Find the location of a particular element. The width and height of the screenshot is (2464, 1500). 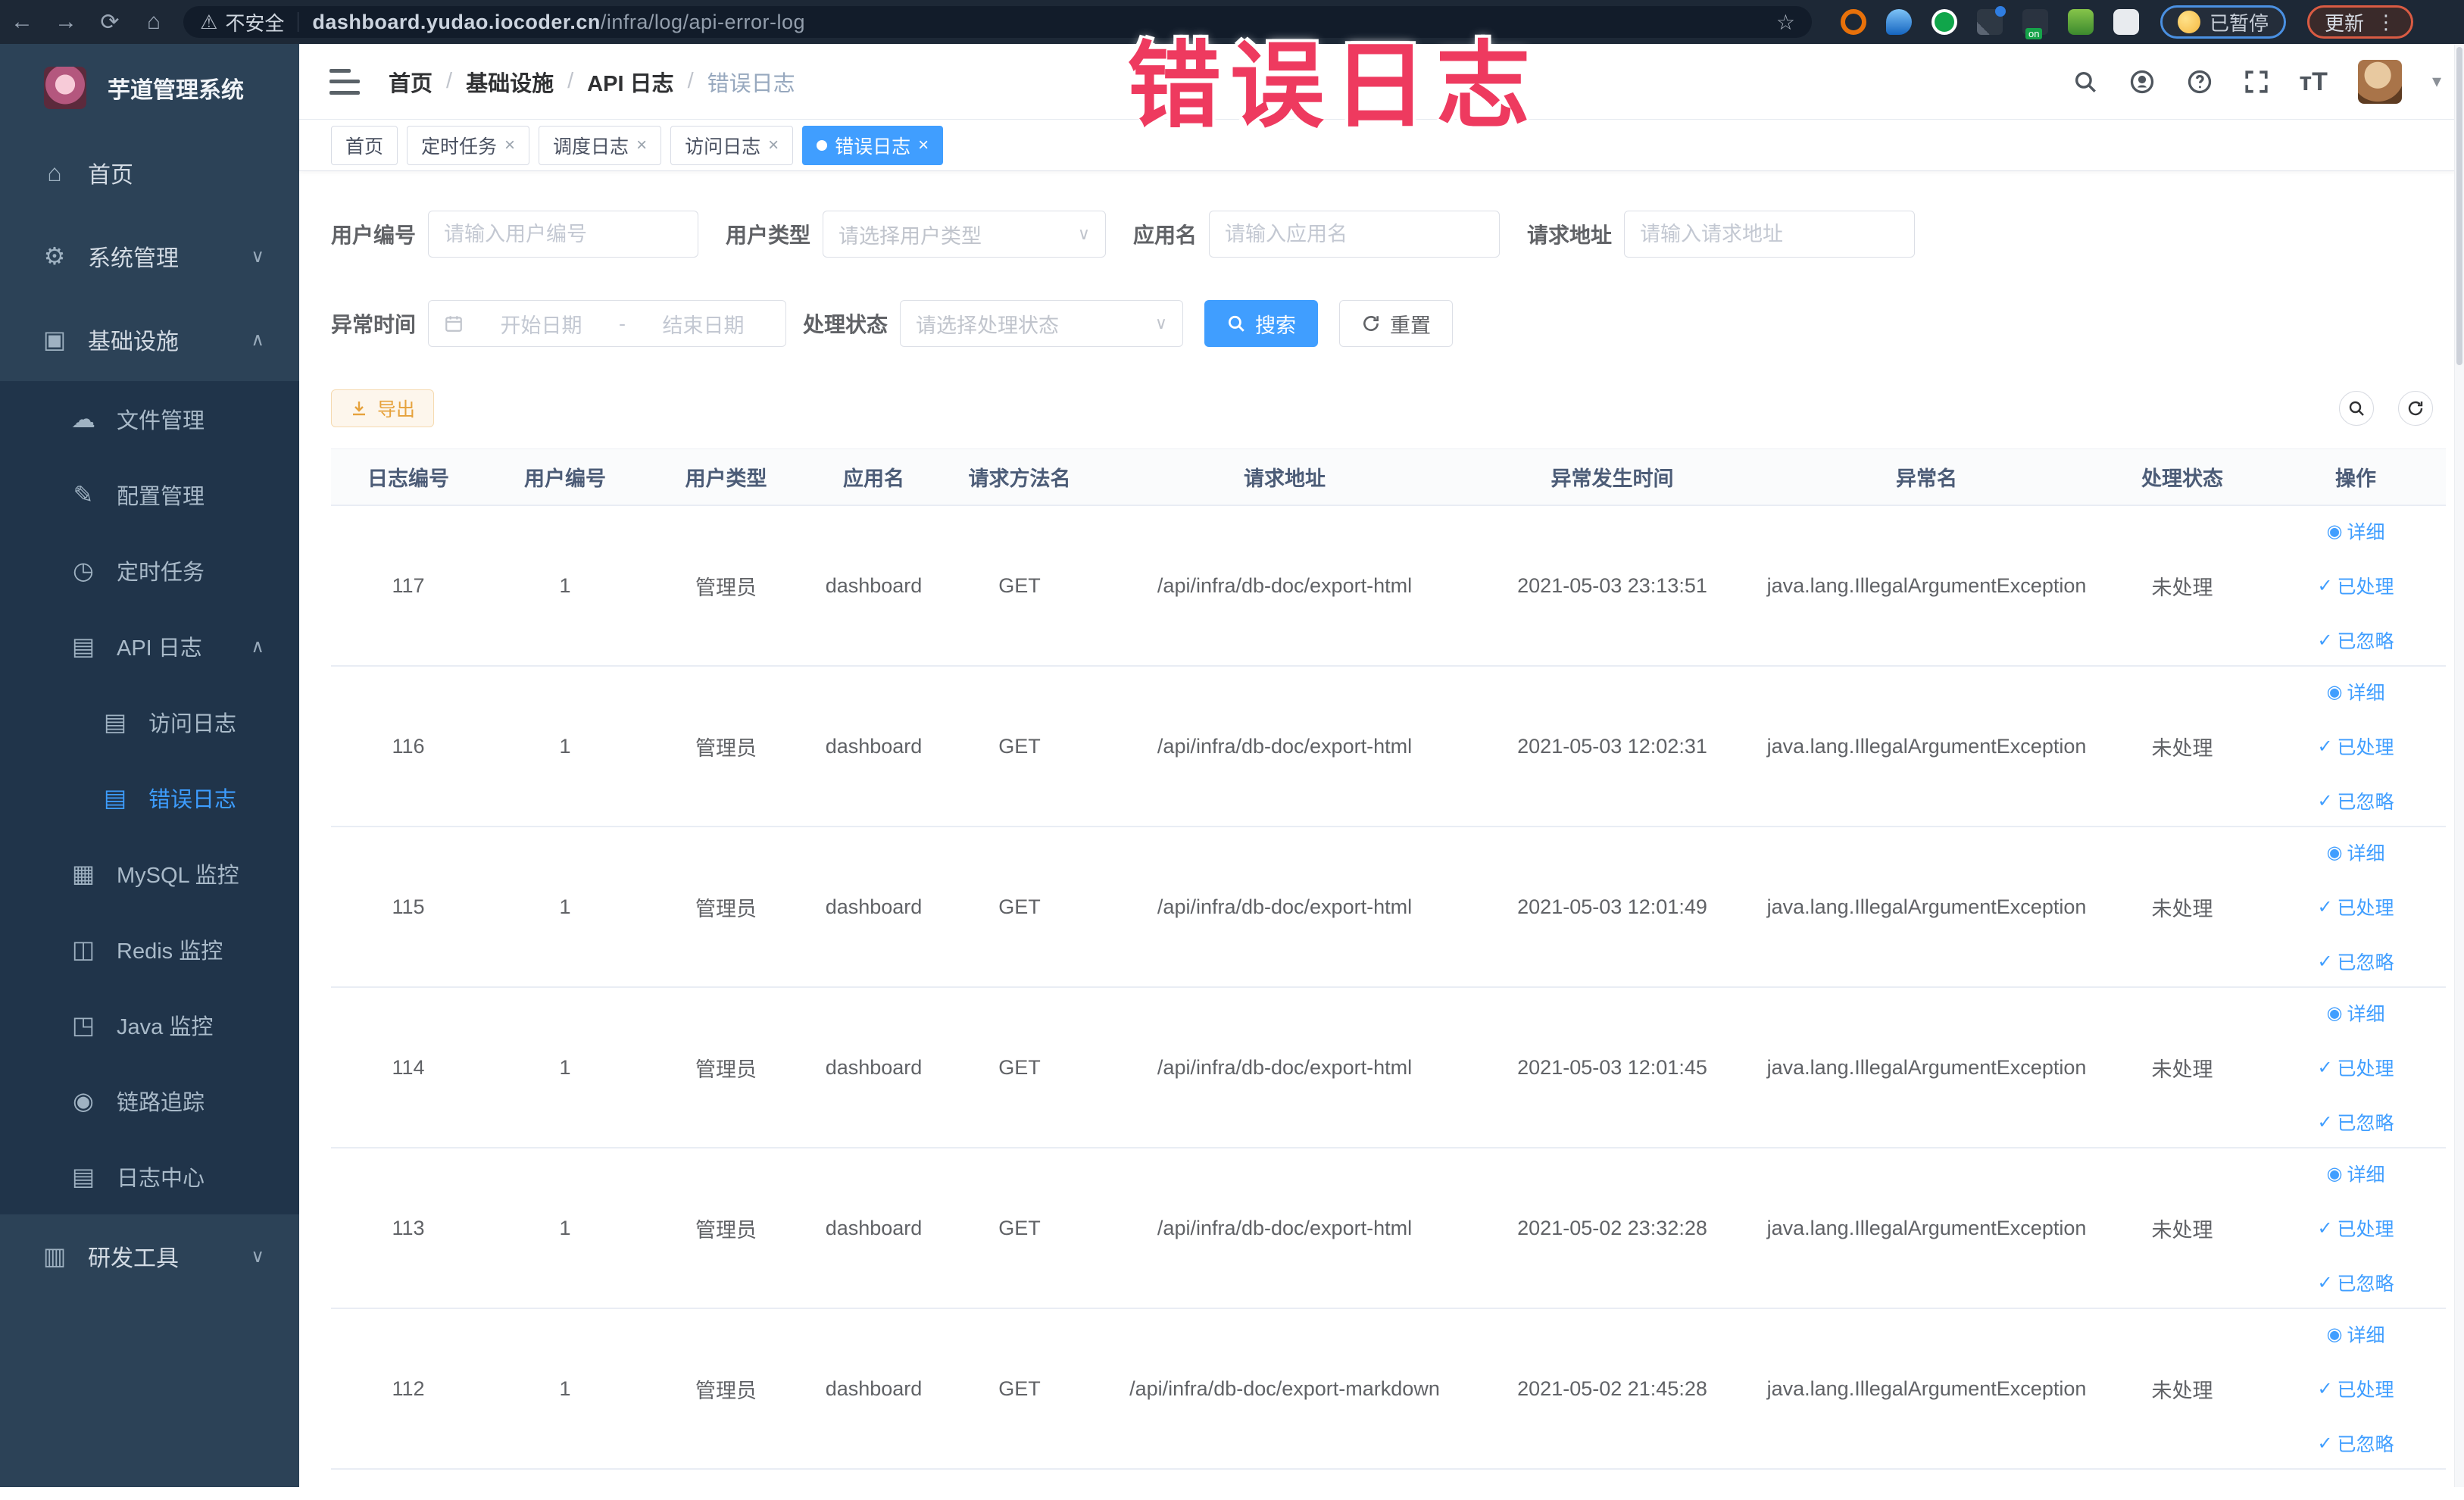

browser-home-icon: ⌂ is located at coordinates (154, 22).